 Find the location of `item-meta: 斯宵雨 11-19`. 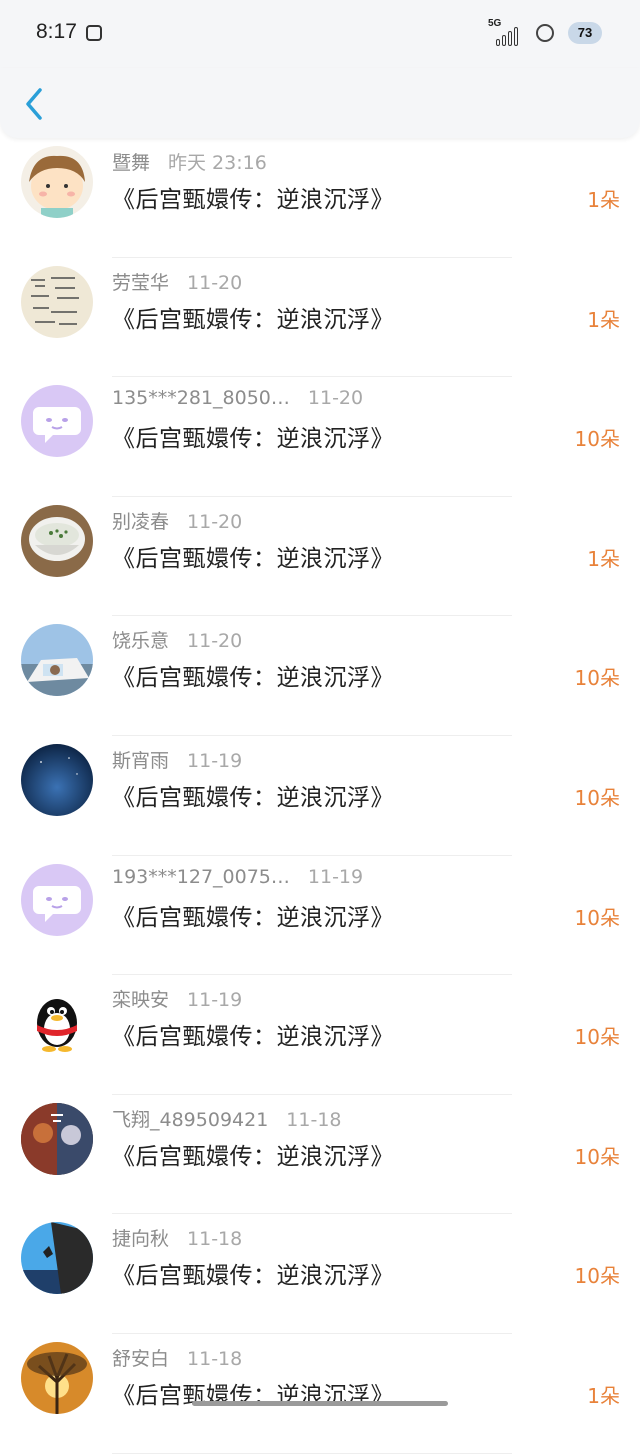

item-meta: 斯宵雨 11-19 is located at coordinates (177, 759).